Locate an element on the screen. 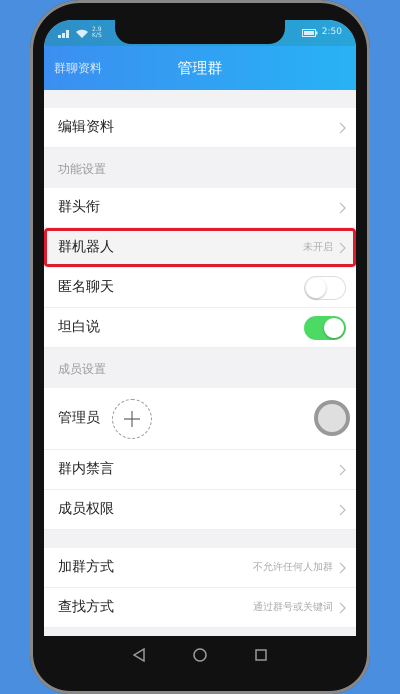 The height and width of the screenshot is (694, 400). settings-row: 管理员 is located at coordinates (200, 419).